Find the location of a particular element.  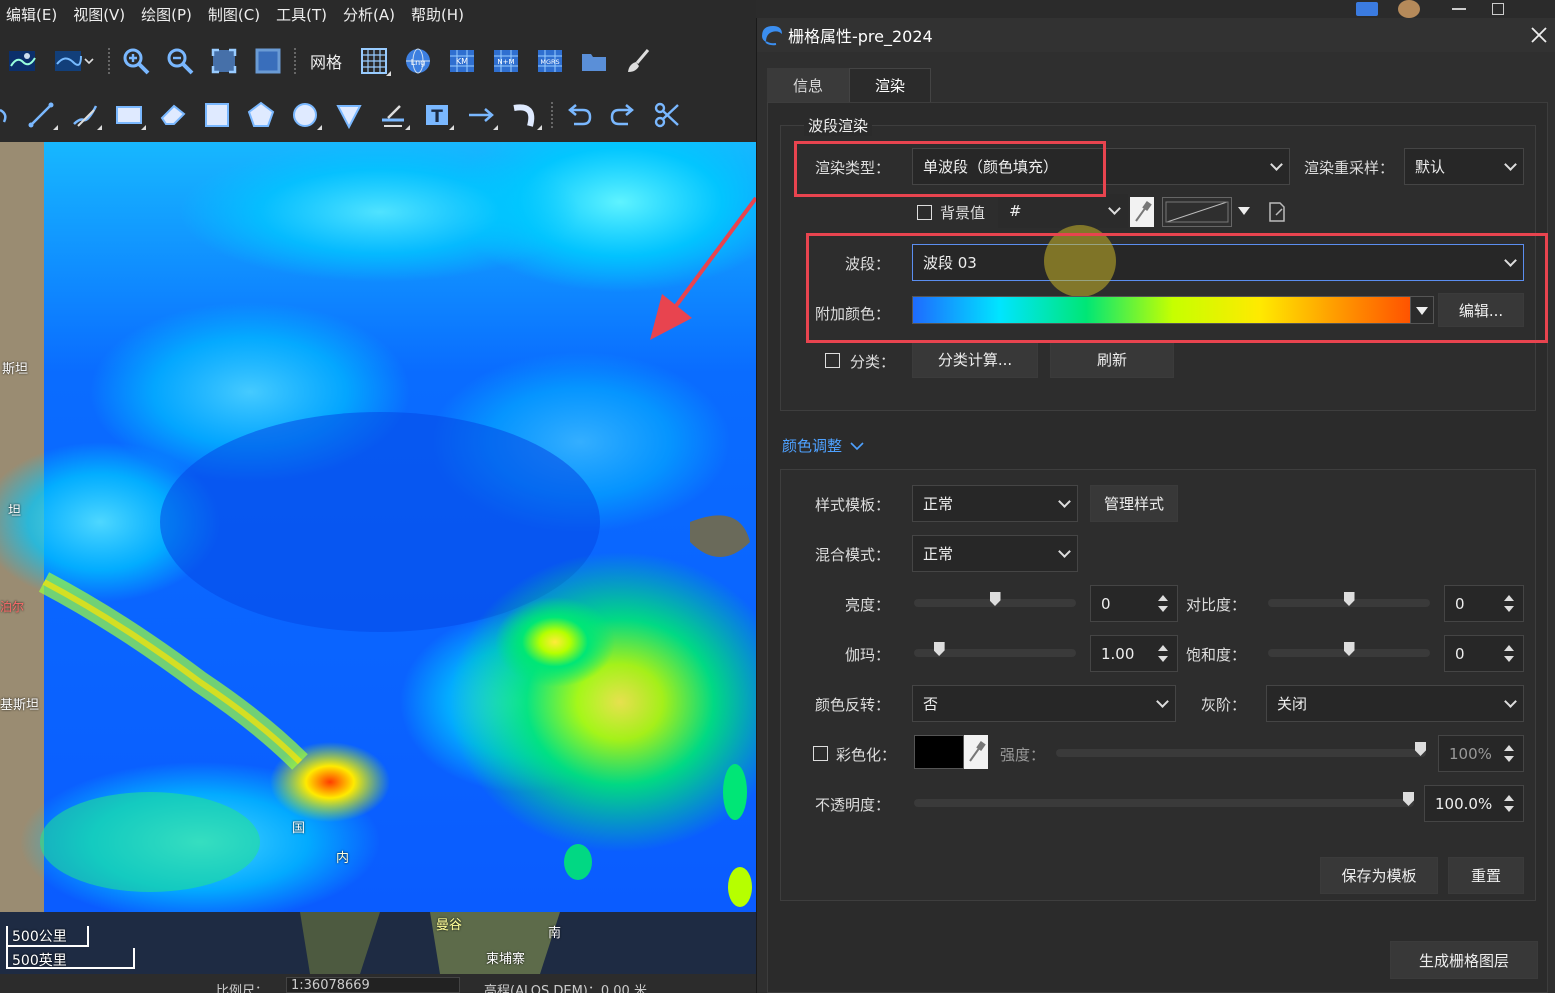

strength-slider is located at coordinates (1241, 749).